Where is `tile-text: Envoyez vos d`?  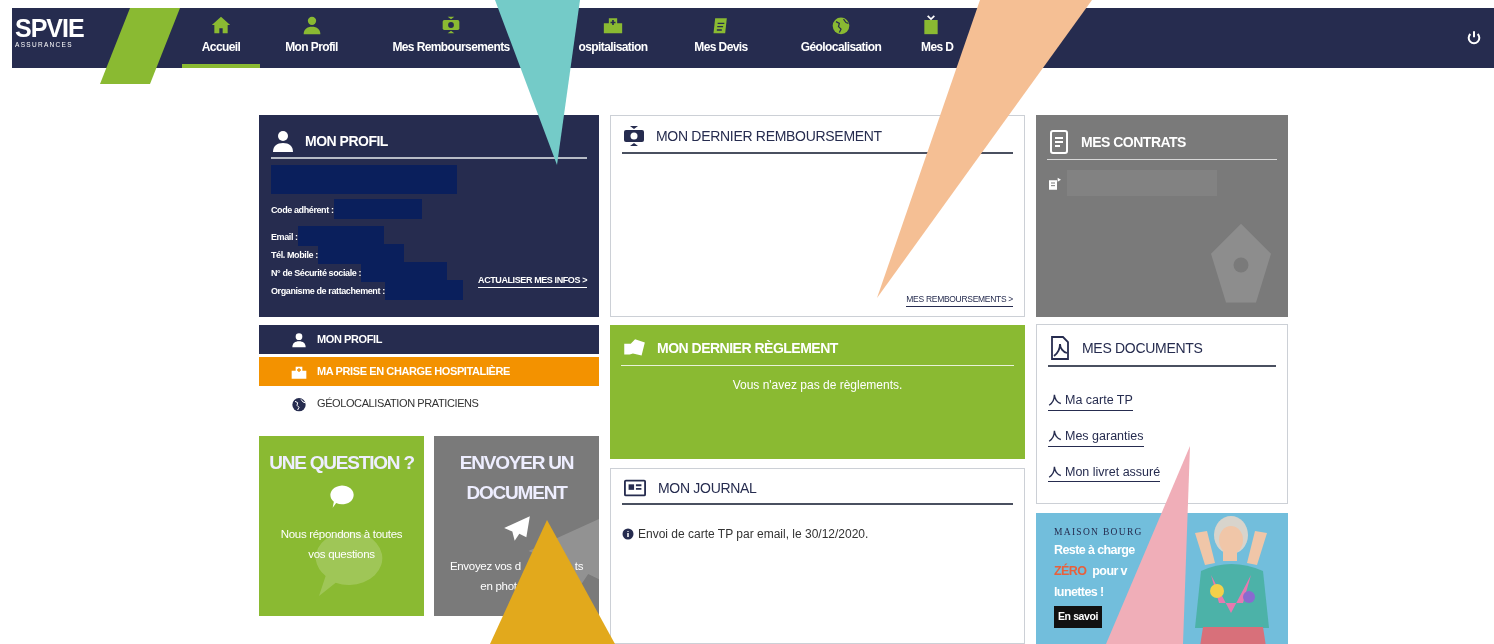 tile-text: Envoyez vos d is located at coordinates (485, 566).